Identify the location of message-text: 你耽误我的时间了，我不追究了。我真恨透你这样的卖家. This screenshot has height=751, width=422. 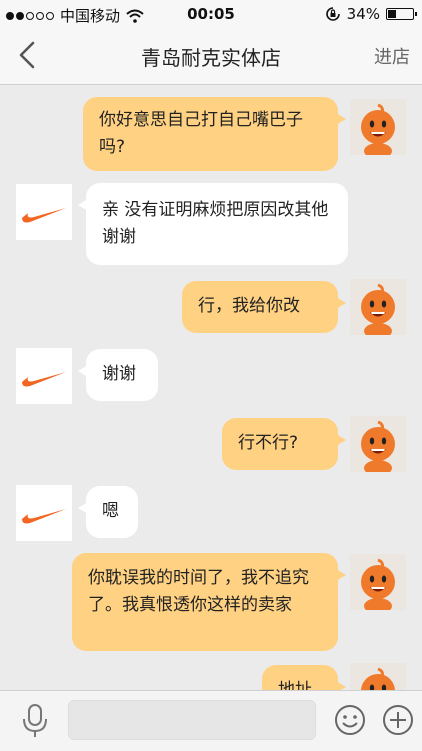
(198, 591).